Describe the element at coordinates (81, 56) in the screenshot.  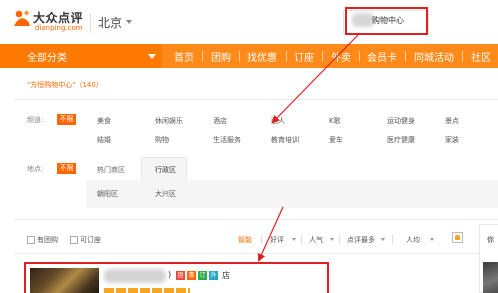
I see `all-categories-menu` at that location.